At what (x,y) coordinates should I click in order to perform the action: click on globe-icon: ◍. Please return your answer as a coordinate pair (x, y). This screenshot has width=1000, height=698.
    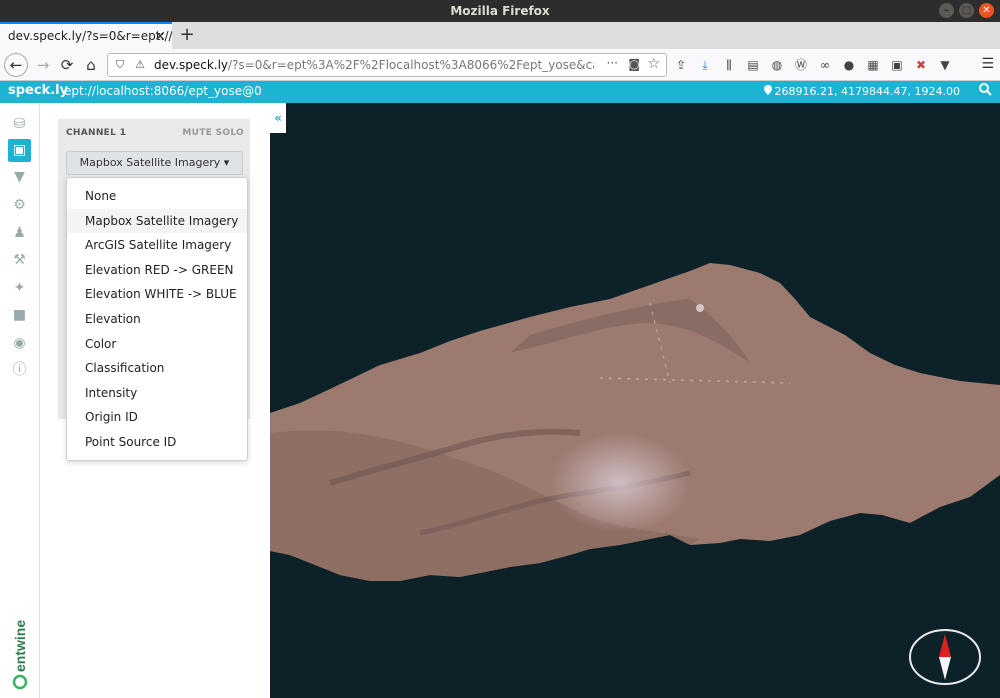
    Looking at the image, I should click on (777, 65).